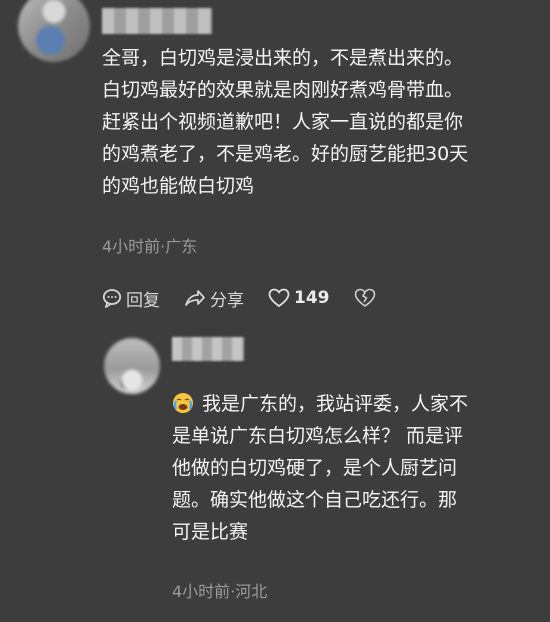 This screenshot has width=550, height=622. Describe the element at coordinates (195, 298) in the screenshot. I see `share-arrow-icon` at that location.